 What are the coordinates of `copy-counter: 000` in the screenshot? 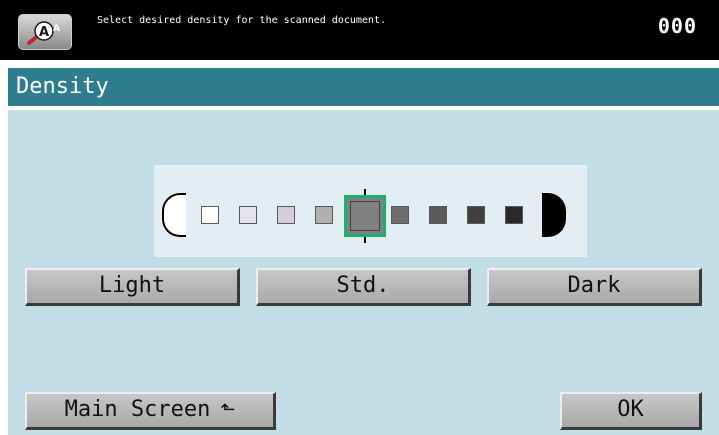 It's located at (677, 26).